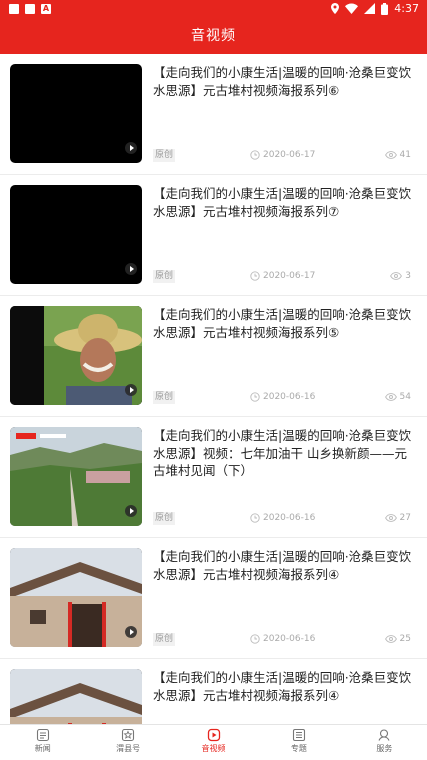 The image size is (427, 760). I want to click on view-count-text: 41, so click(405, 155).